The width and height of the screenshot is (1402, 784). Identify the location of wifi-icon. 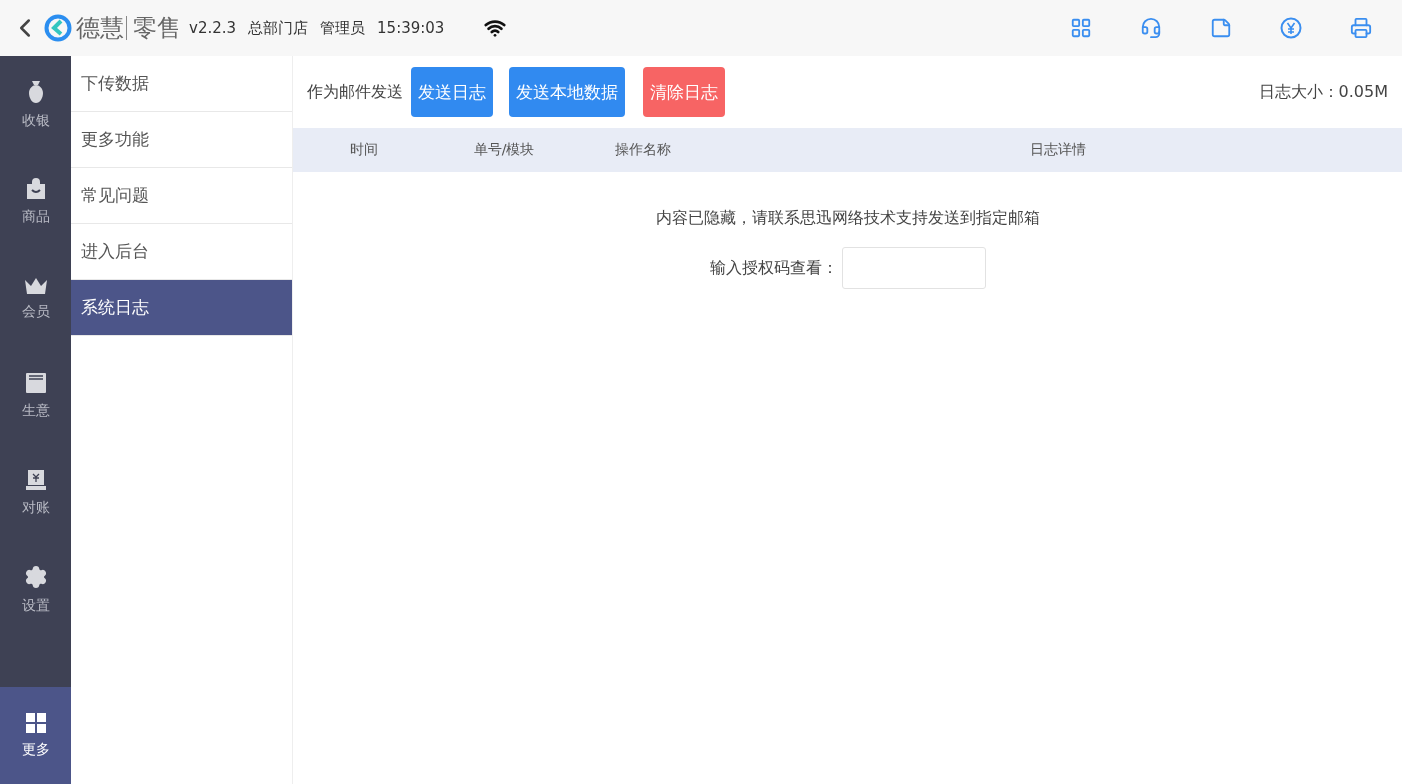
(495, 28).